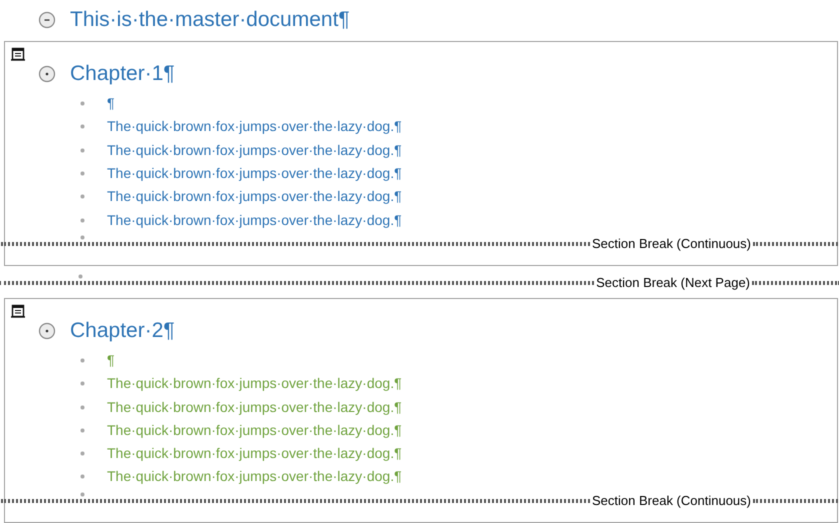 This screenshot has width=839, height=523. I want to click on collapse-icon, so click(47, 20).